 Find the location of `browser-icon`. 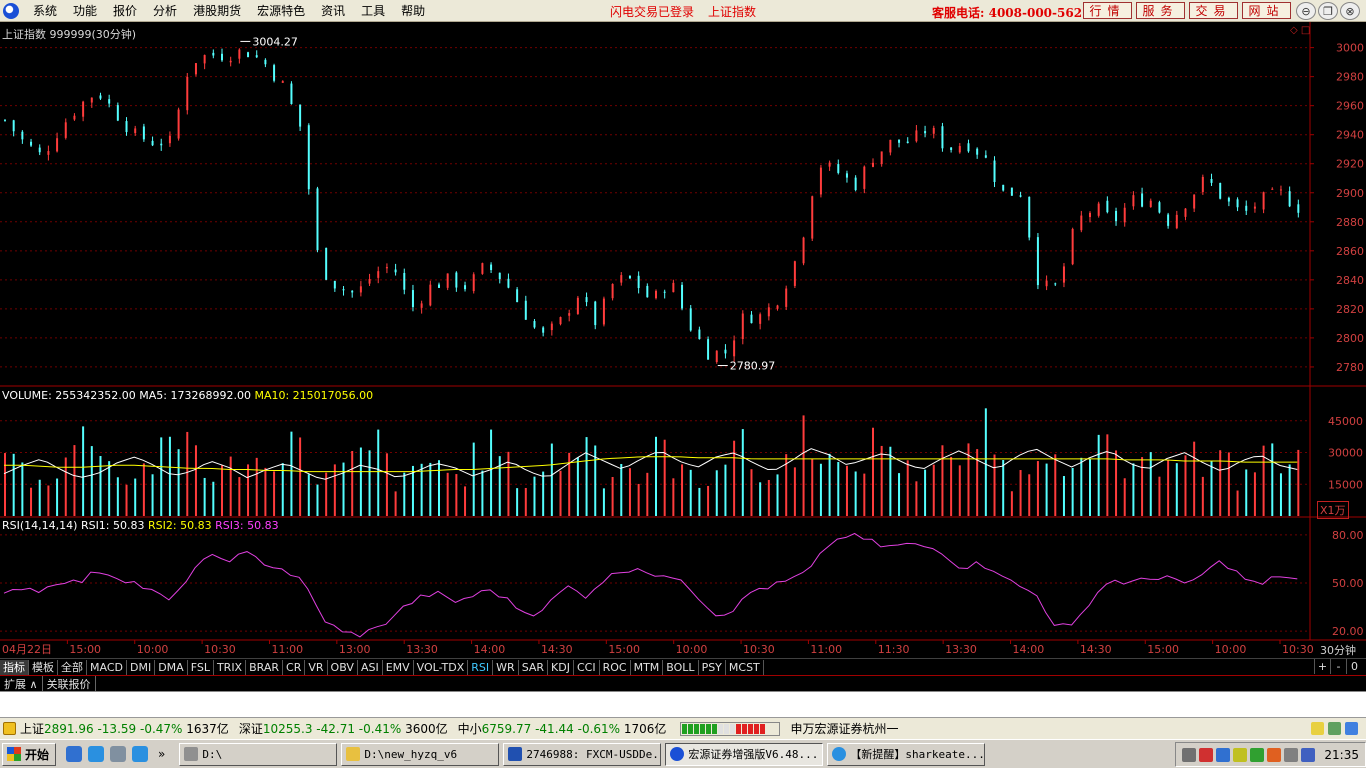

browser-icon is located at coordinates (74, 754).